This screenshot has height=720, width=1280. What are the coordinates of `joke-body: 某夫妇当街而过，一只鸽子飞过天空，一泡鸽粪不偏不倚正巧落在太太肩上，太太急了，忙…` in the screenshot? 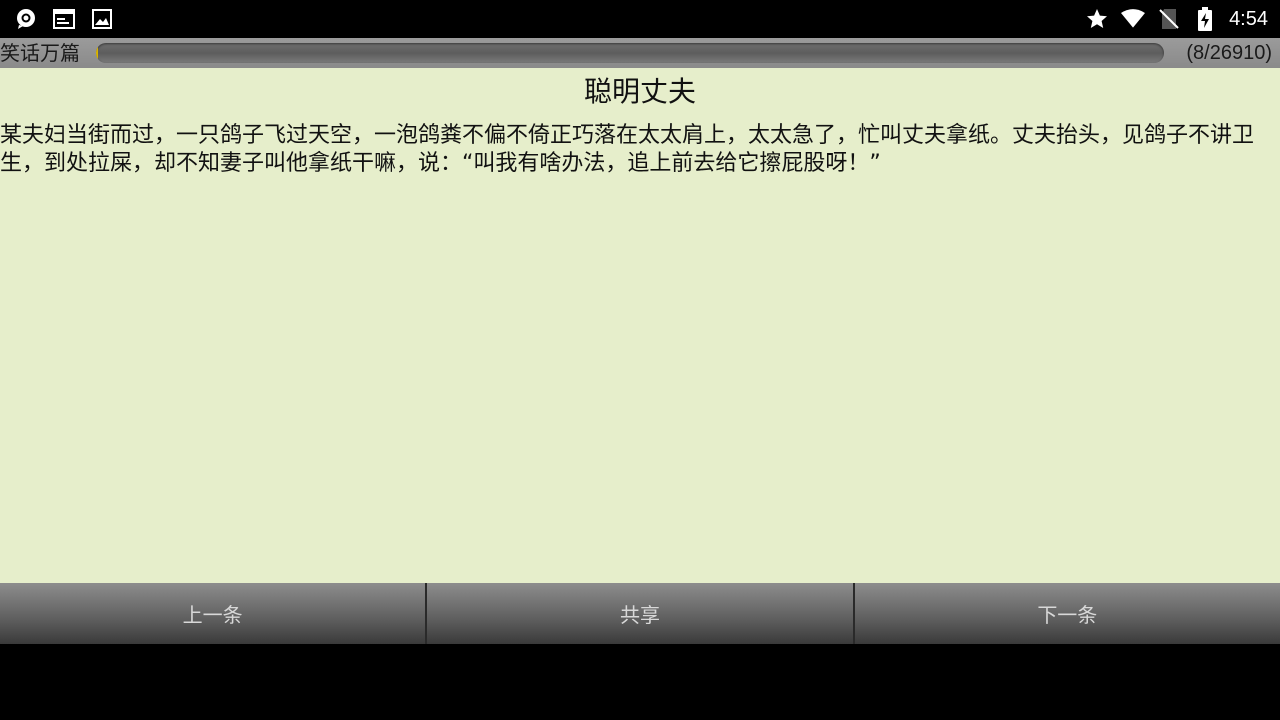 It's located at (627, 149).